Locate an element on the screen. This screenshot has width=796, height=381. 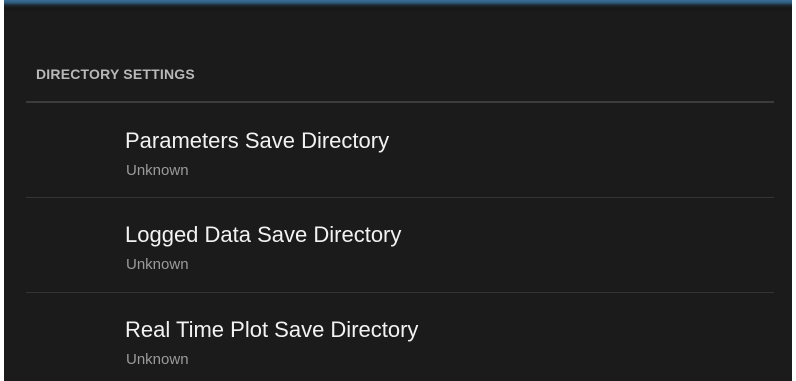
pref-title: Parameters Save Directory is located at coordinates (257, 140).